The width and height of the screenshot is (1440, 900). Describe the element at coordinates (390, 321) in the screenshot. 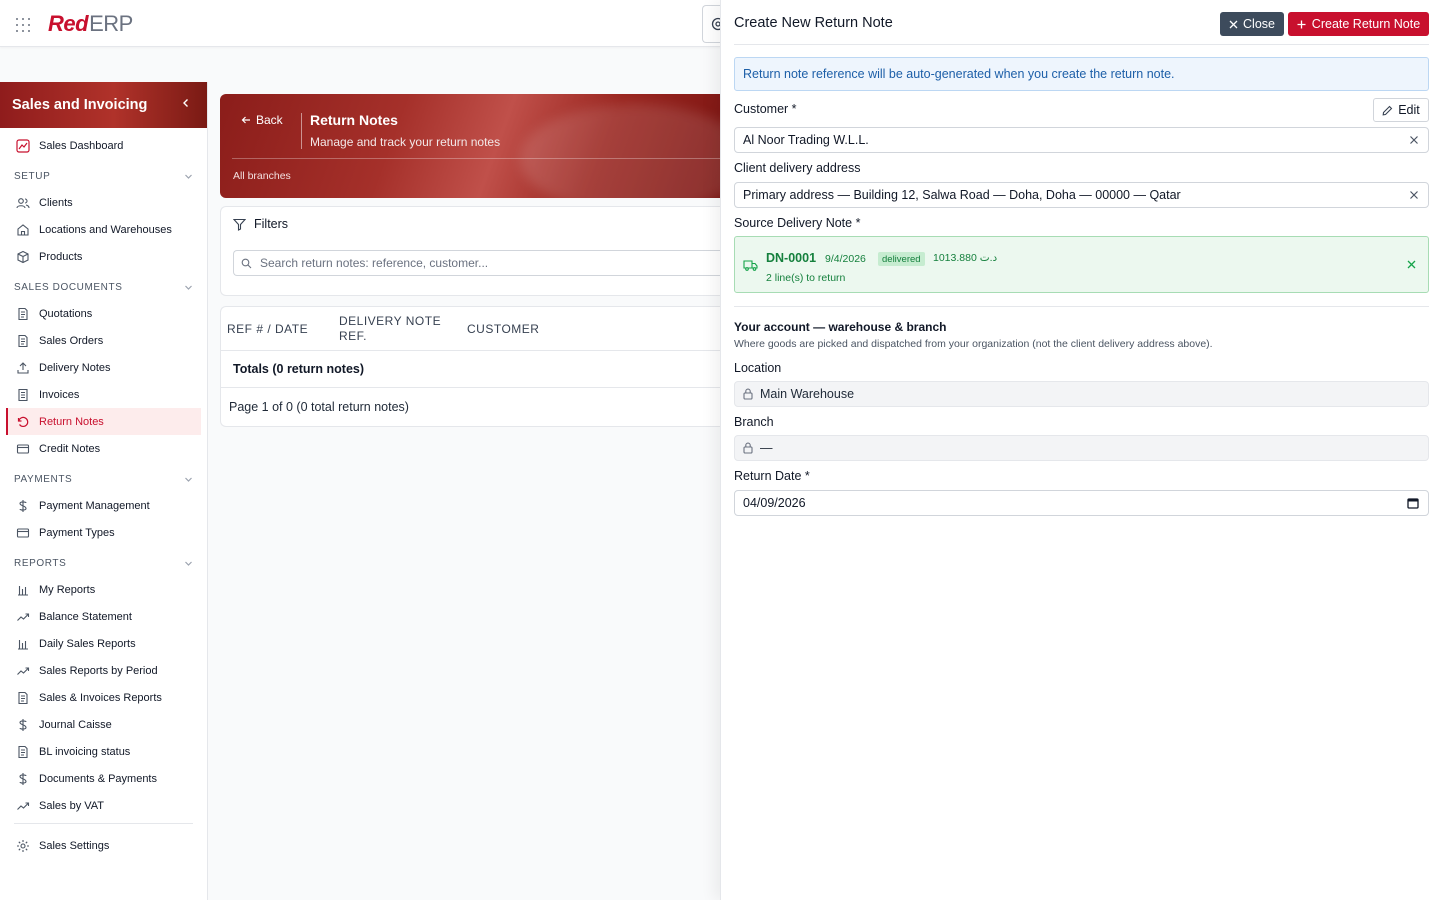

I see `column-header-line: DELIVERY NOTE` at that location.